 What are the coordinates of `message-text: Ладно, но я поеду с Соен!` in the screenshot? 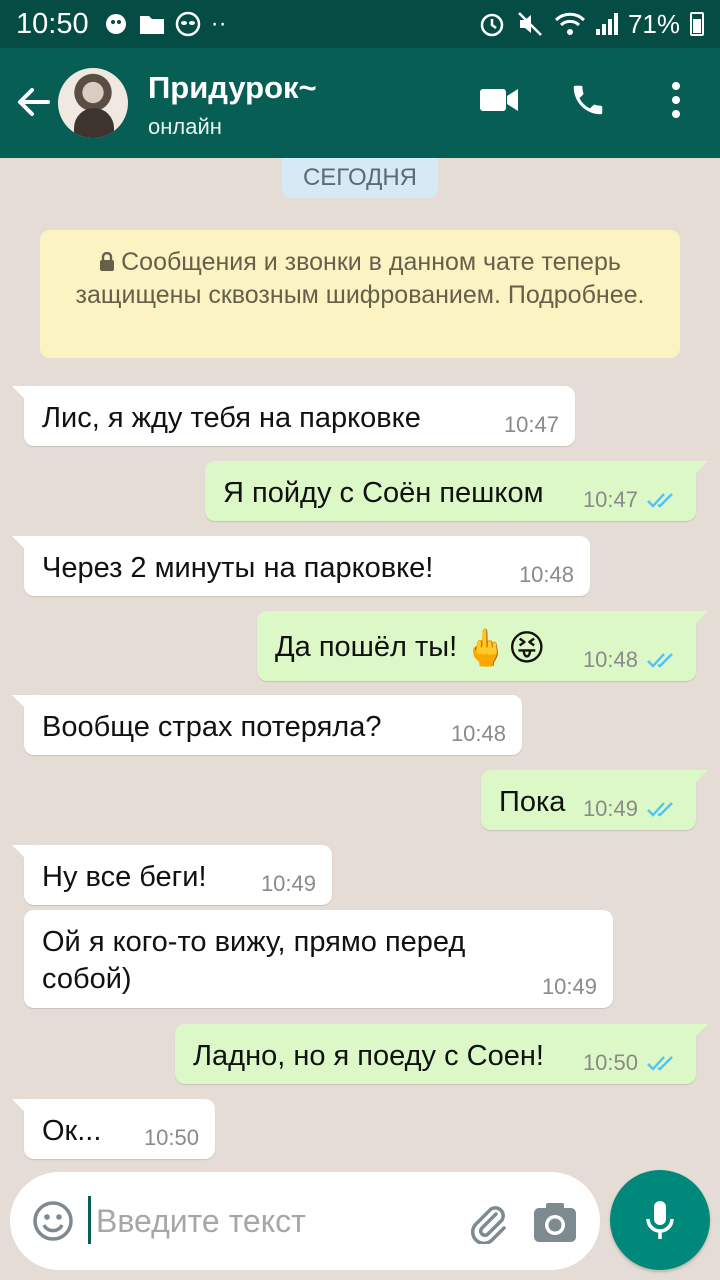 It's located at (368, 1056).